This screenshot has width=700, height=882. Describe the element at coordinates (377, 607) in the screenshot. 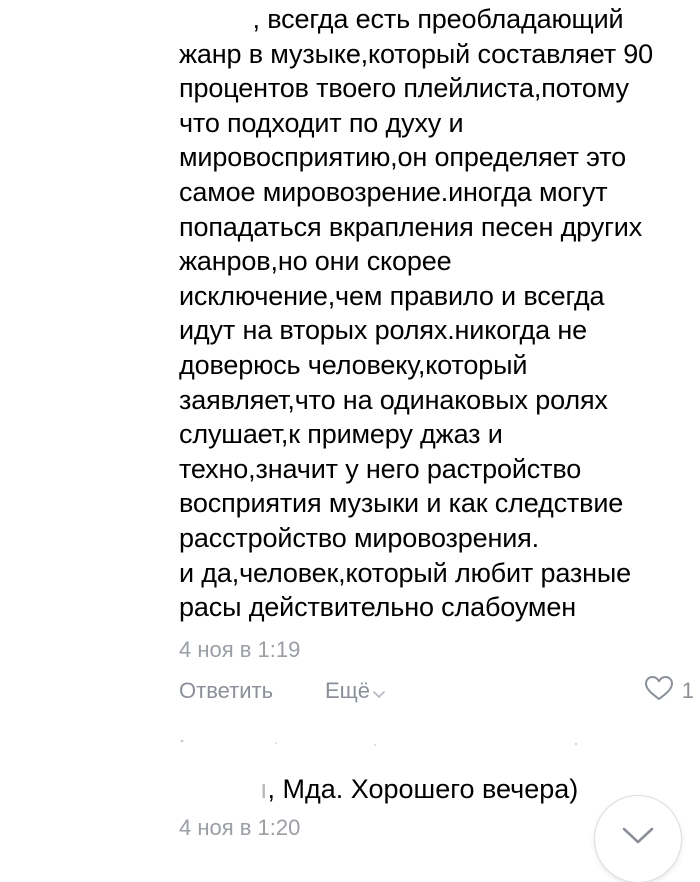

I see `comment-line: расы действительно слабоумен` at that location.